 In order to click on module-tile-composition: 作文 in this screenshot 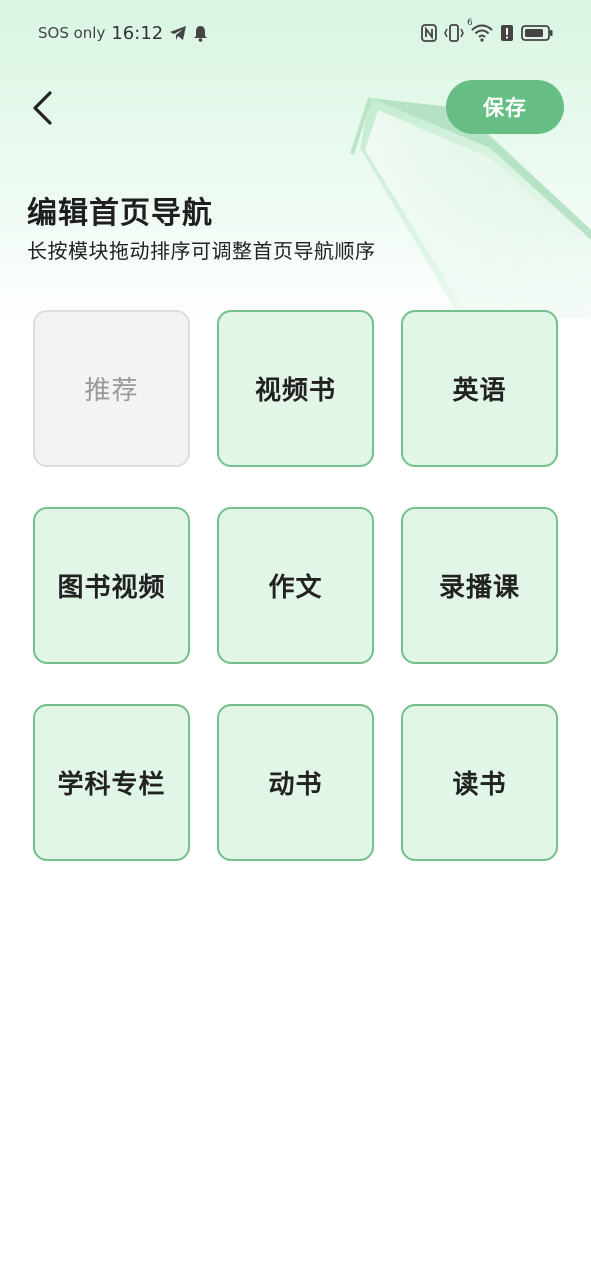, I will do `click(295, 585)`.